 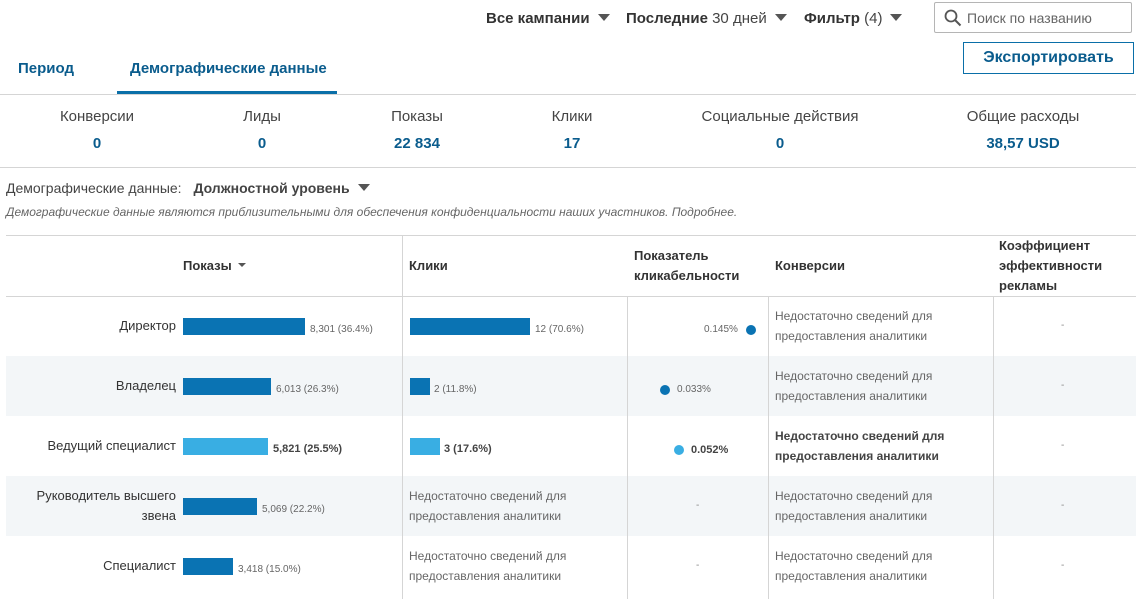 I want to click on stat-label: Лиды, so click(x=262, y=116).